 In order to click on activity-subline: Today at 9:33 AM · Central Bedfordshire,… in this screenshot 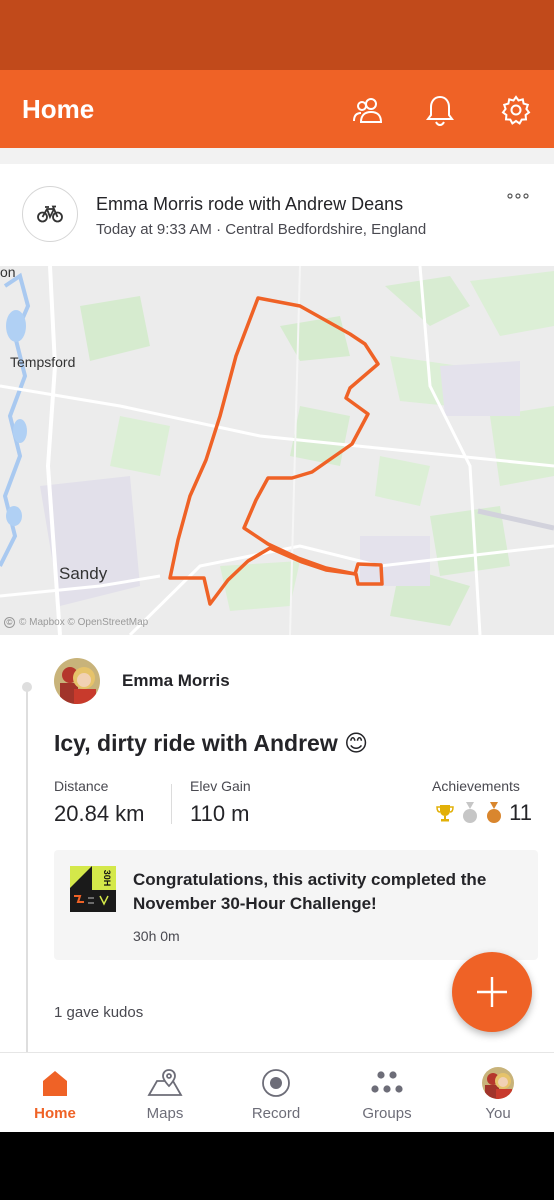, I will do `click(261, 229)`.